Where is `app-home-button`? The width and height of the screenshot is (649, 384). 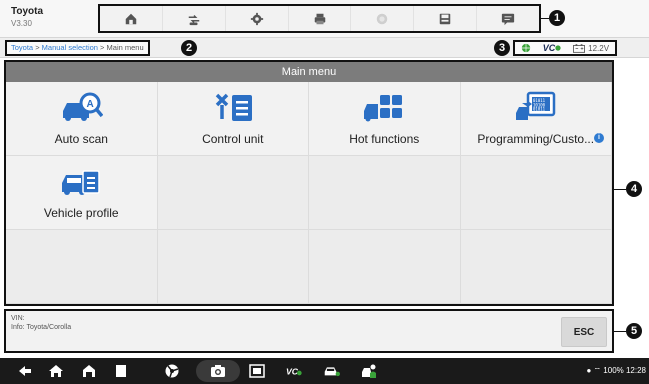 app-home-button is located at coordinates (89, 371).